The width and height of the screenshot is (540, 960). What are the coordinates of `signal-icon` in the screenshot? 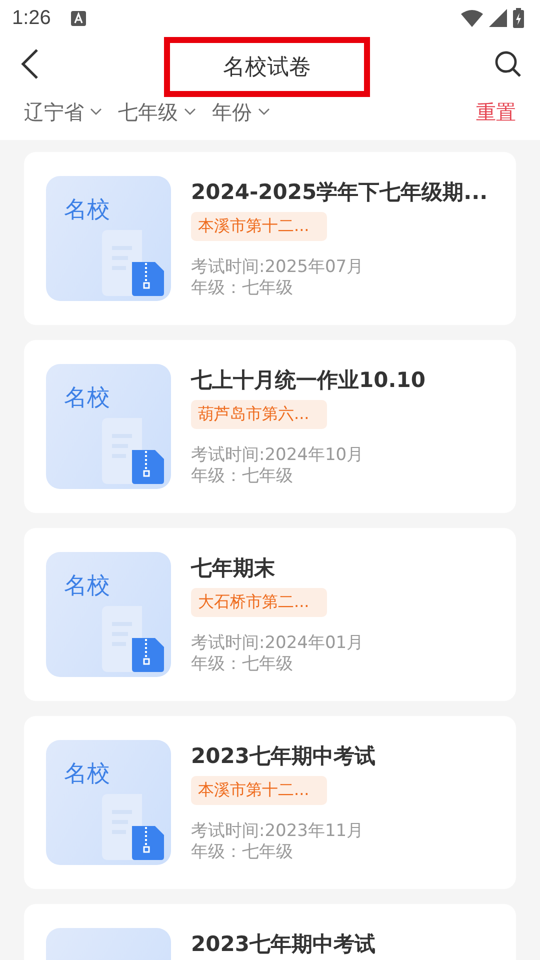 It's located at (498, 18).